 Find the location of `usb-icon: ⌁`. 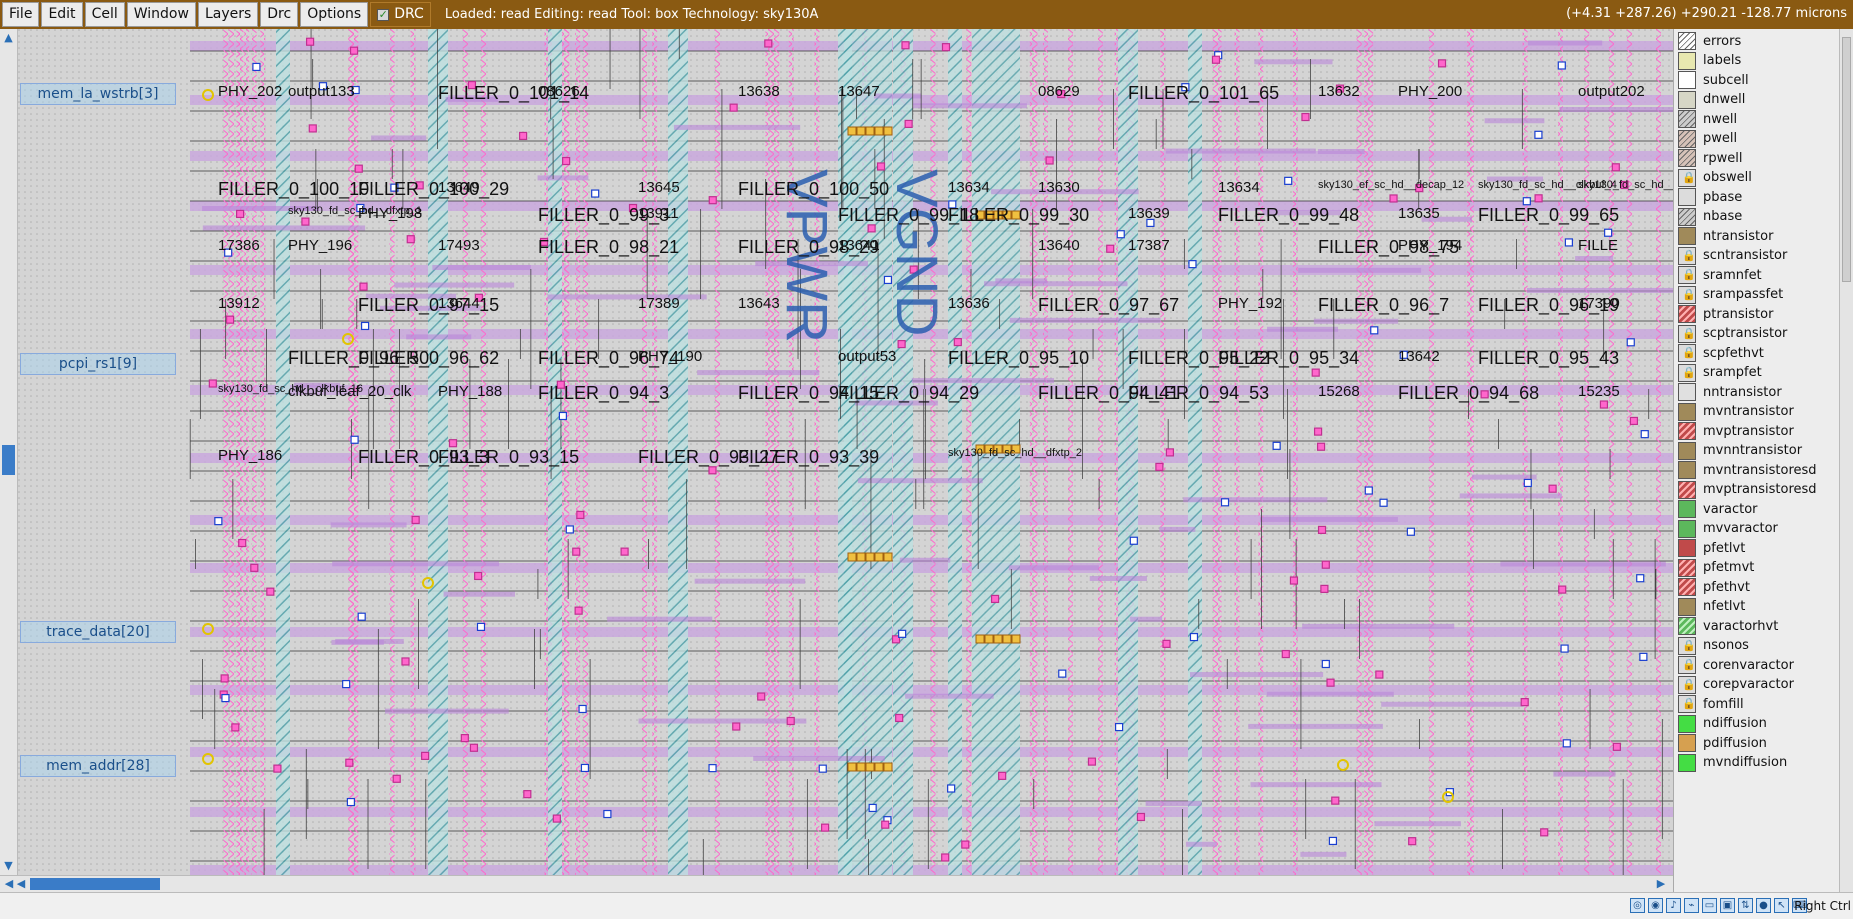

usb-icon: ⌁ is located at coordinates (1691, 905).